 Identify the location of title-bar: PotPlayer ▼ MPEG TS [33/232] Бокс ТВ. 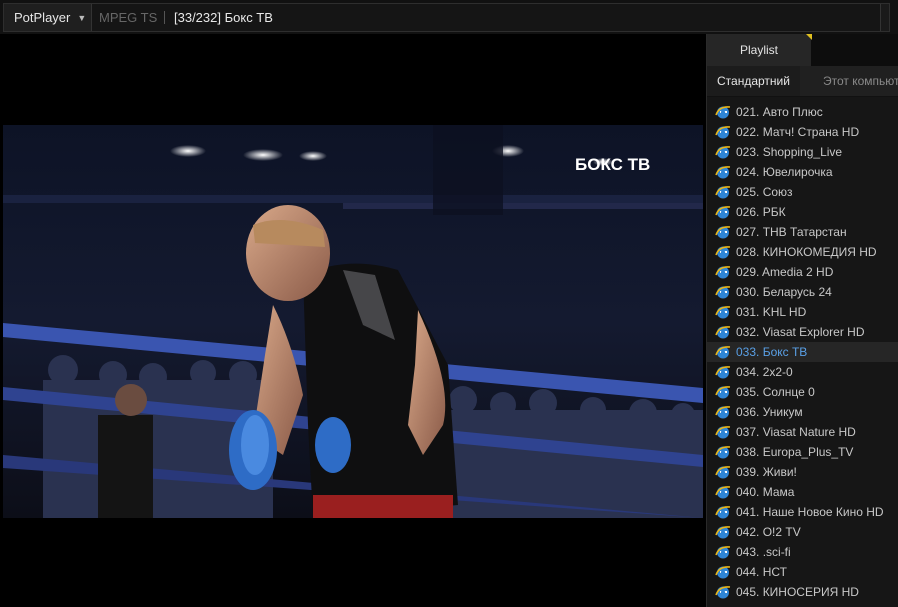
(449, 17).